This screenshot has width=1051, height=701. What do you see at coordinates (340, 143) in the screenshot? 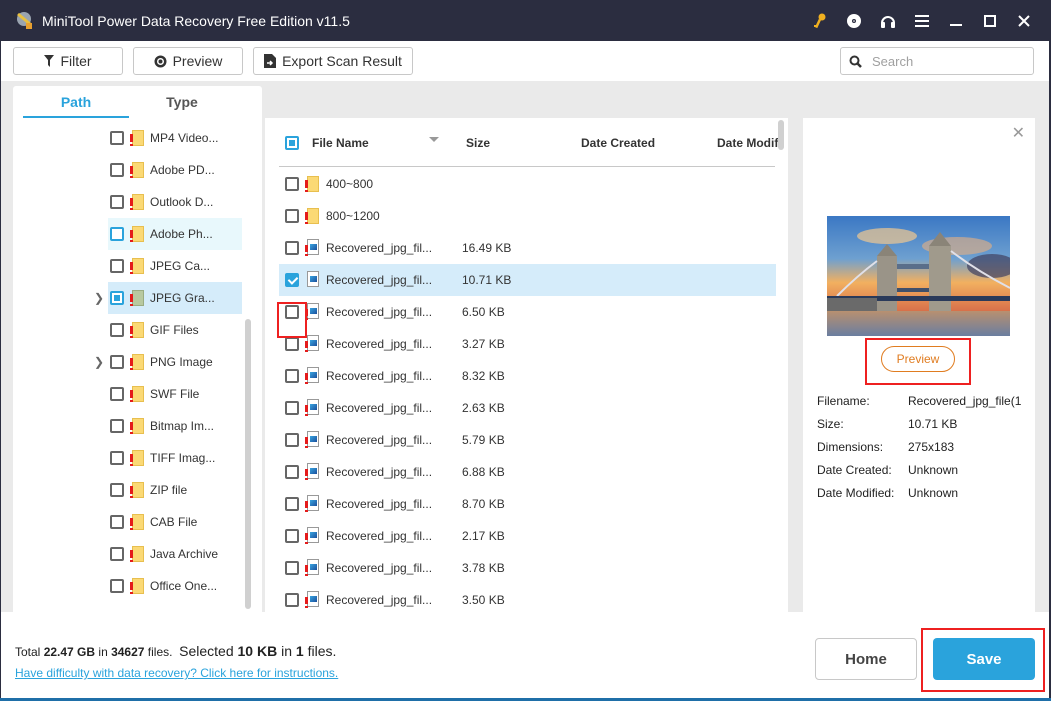
I see `column-file-name: File Name` at bounding box center [340, 143].